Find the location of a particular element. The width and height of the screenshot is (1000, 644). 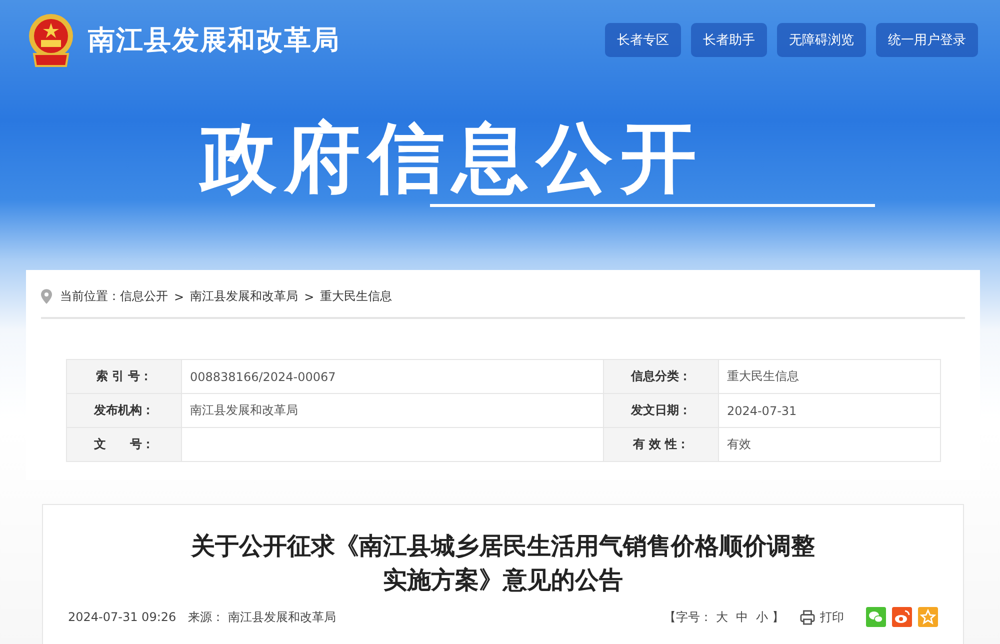

breadcrumb-link: 重大民生信息 is located at coordinates (356, 296).